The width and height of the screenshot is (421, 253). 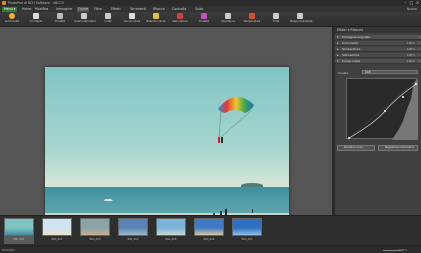 I want to click on toolbar-button-label: Saturazione, so click(x=180, y=21).